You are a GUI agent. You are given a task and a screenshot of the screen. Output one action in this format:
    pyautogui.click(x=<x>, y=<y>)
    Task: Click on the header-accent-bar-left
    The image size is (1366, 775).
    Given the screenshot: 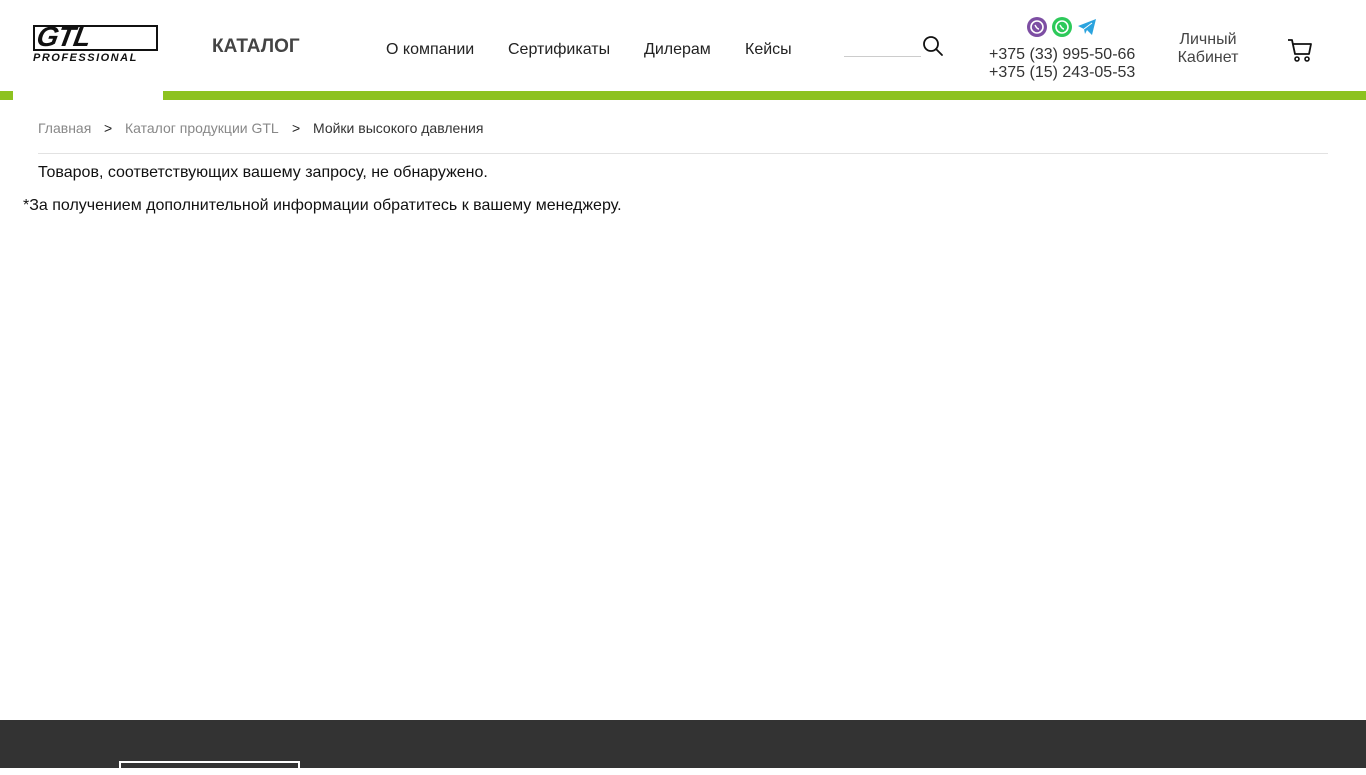 What is the action you would take?
    pyautogui.click(x=6, y=95)
    